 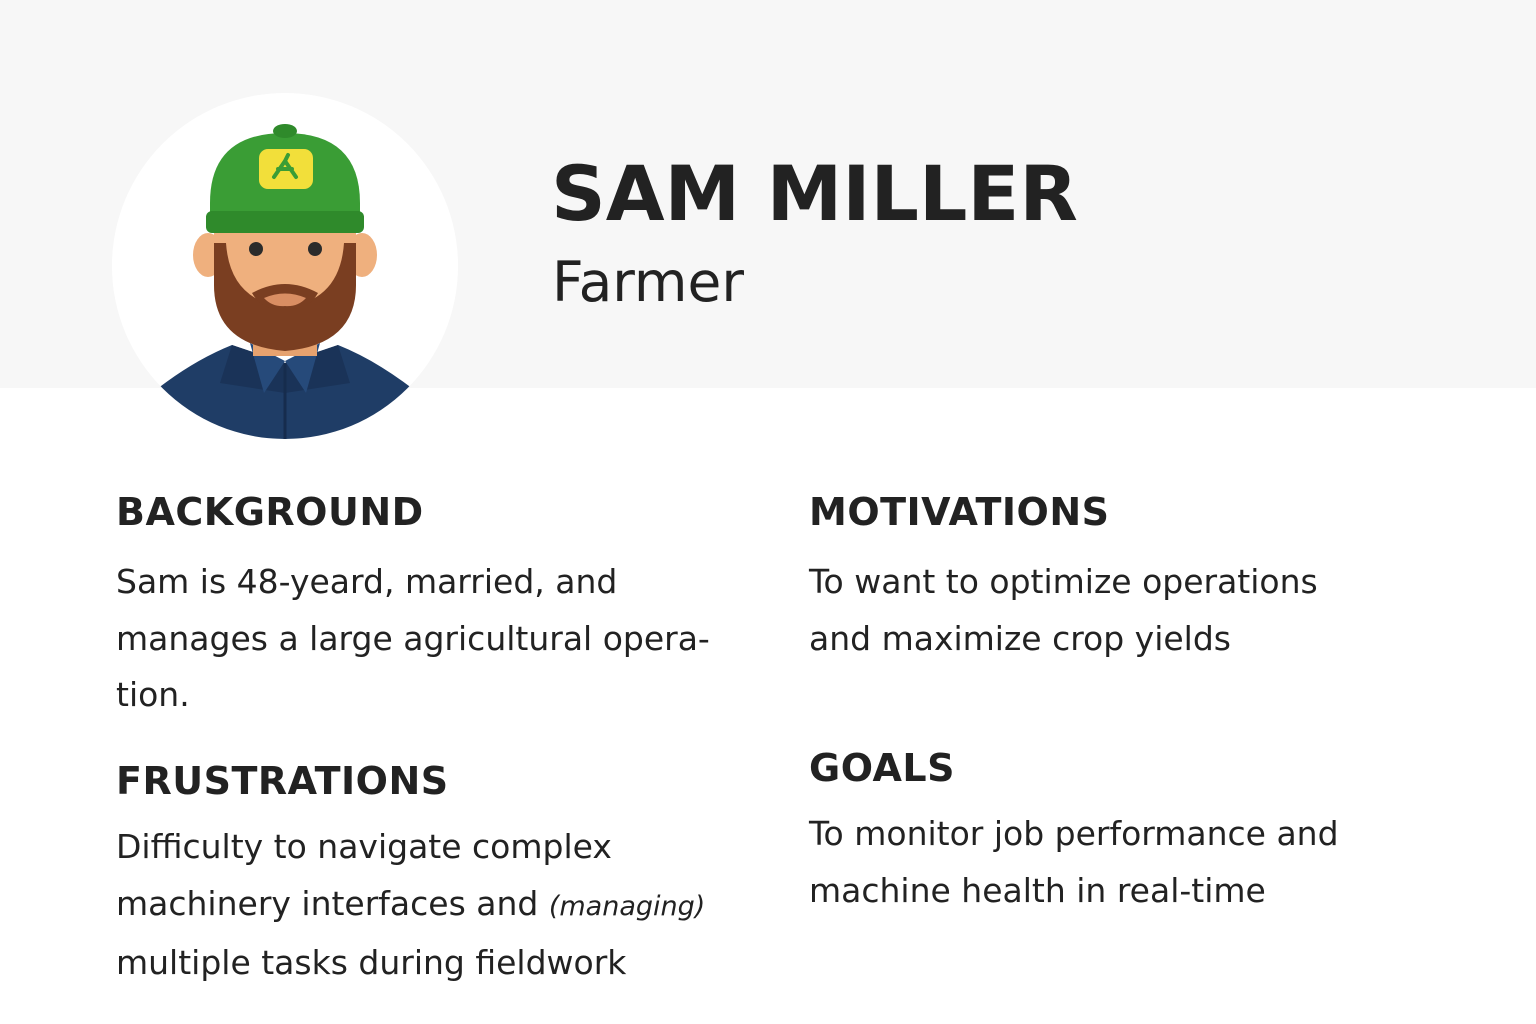 I want to click on motivations-line-2: and maximize crop yields, so click(x=1020, y=638).